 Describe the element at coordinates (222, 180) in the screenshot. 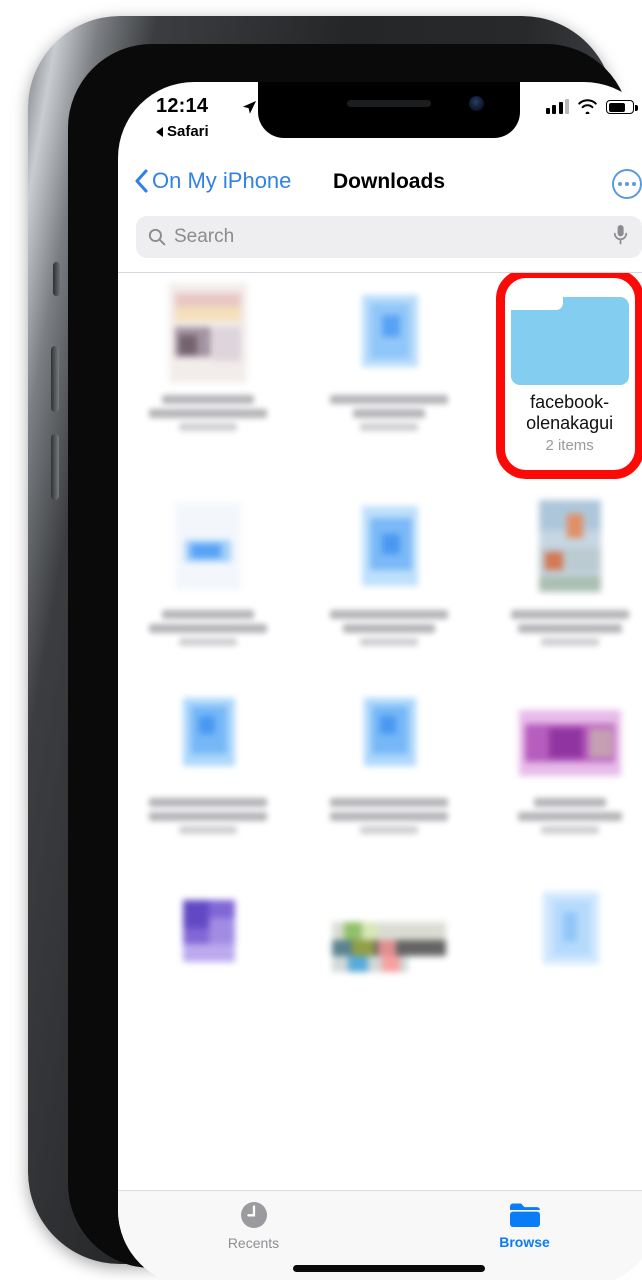

I see `back-button-label: On My iPhone` at that location.